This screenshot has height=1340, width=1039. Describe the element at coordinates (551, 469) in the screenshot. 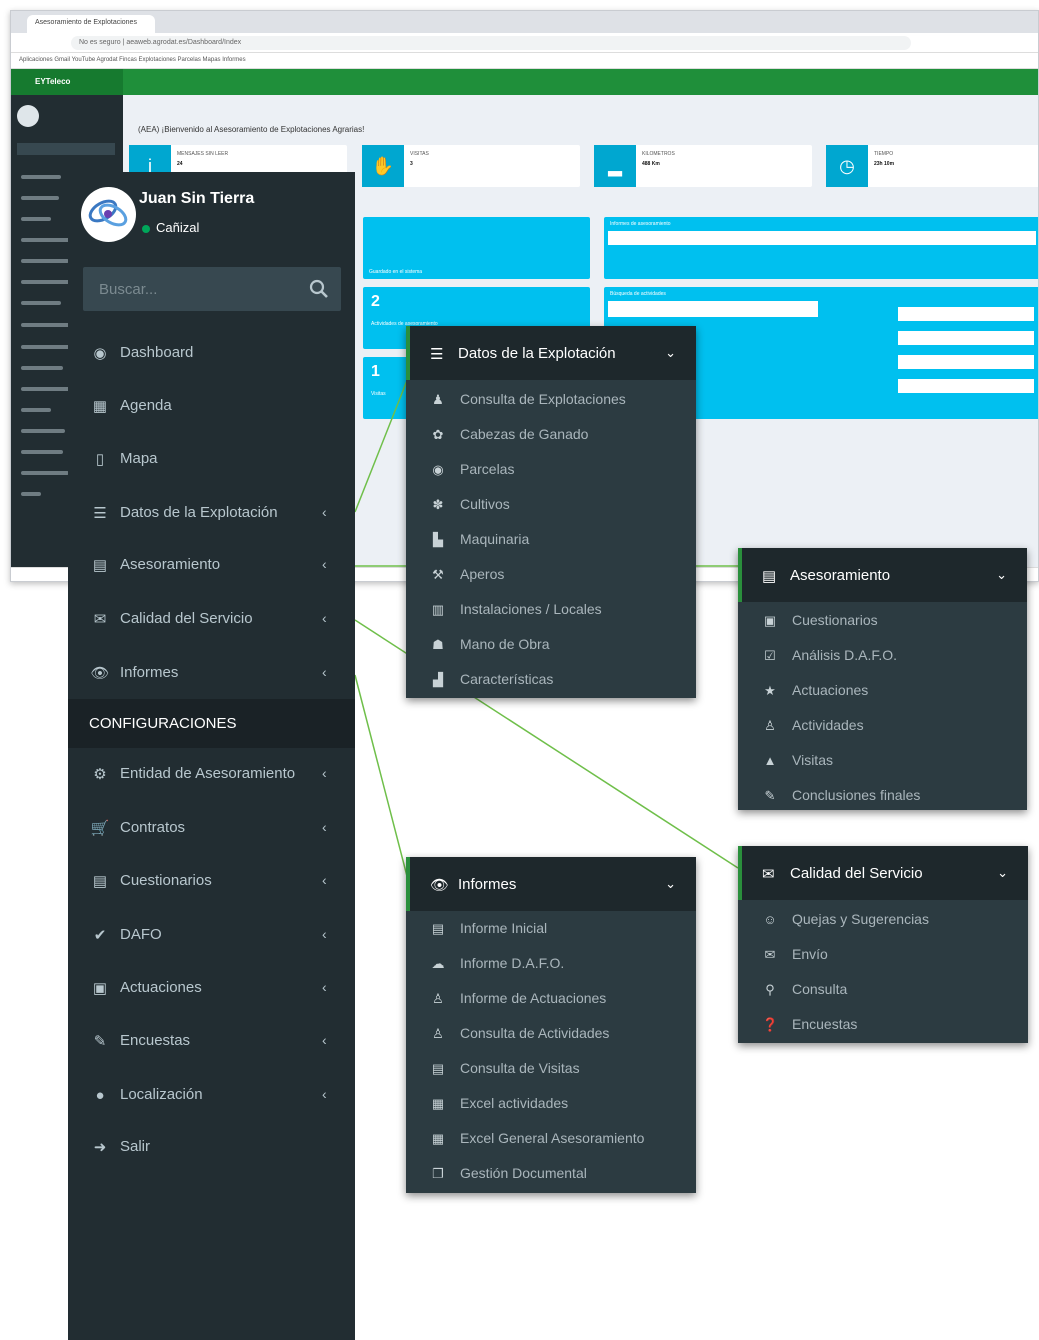

I see `submenu-item: ◉ Parcelas` at that location.